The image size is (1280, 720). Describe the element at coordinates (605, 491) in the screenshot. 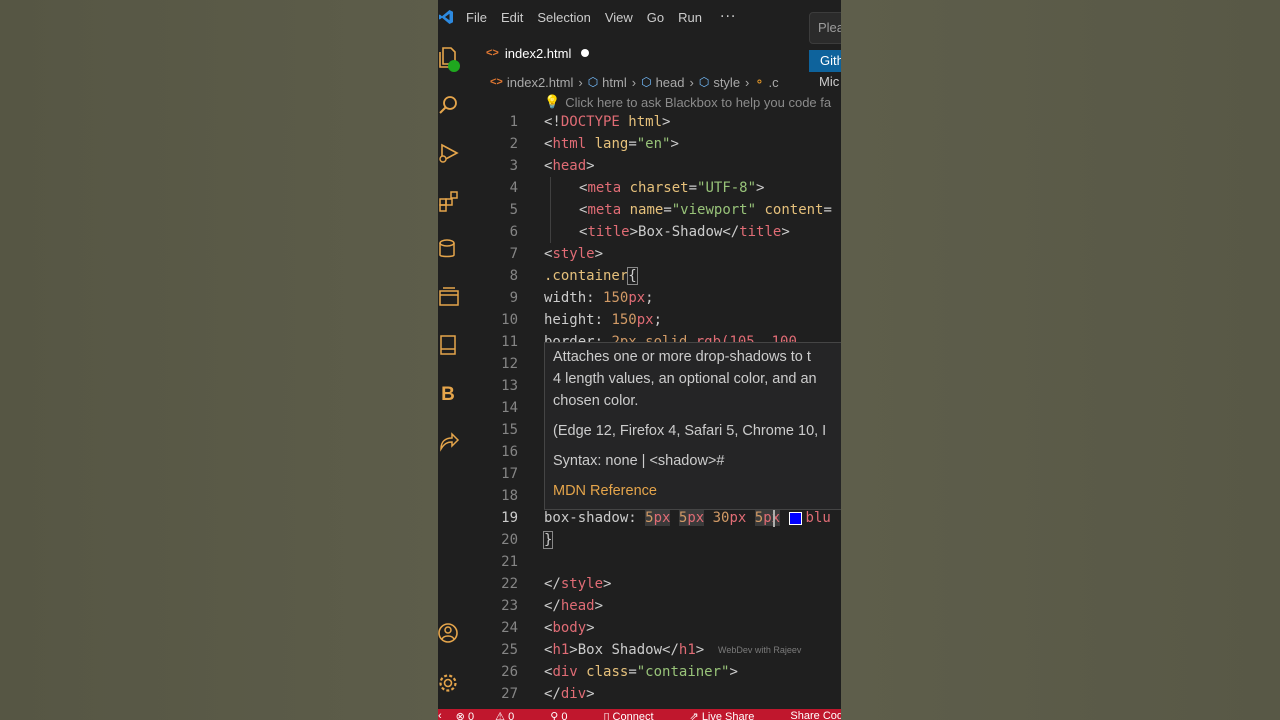

I see `mdn-reference-link: MDN Reference` at that location.